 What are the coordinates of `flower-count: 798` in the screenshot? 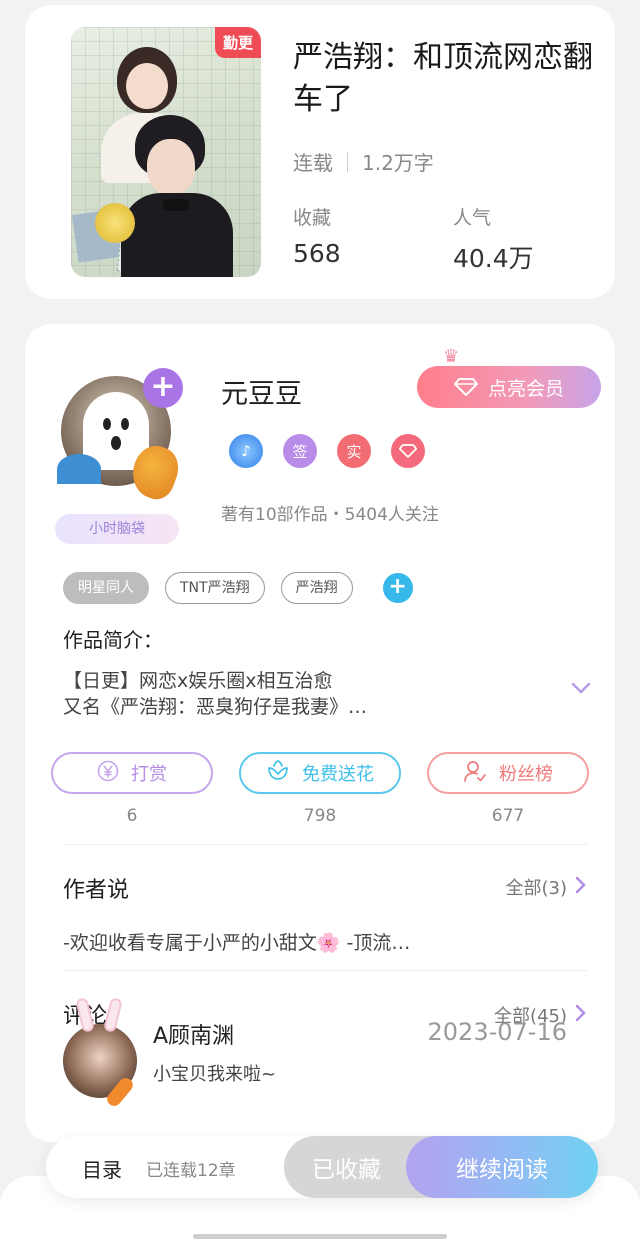 It's located at (320, 816).